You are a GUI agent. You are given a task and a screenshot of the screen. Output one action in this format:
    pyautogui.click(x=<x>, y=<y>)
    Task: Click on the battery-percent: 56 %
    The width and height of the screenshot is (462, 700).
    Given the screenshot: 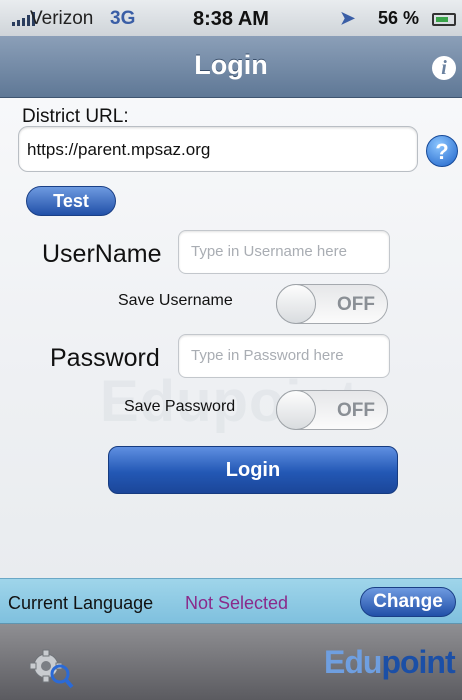 What is the action you would take?
    pyautogui.click(x=399, y=18)
    